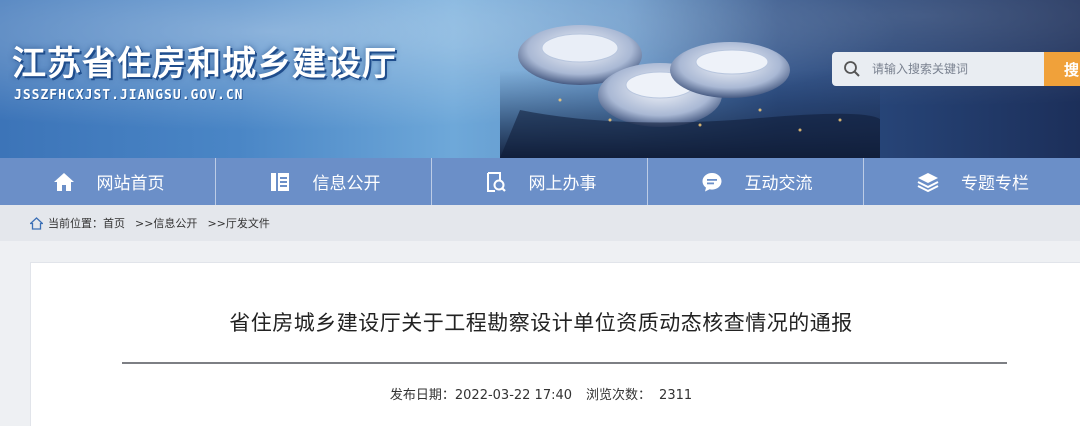 The width and height of the screenshot is (1080, 426). I want to click on nav-label: 信息公开, so click(346, 184).